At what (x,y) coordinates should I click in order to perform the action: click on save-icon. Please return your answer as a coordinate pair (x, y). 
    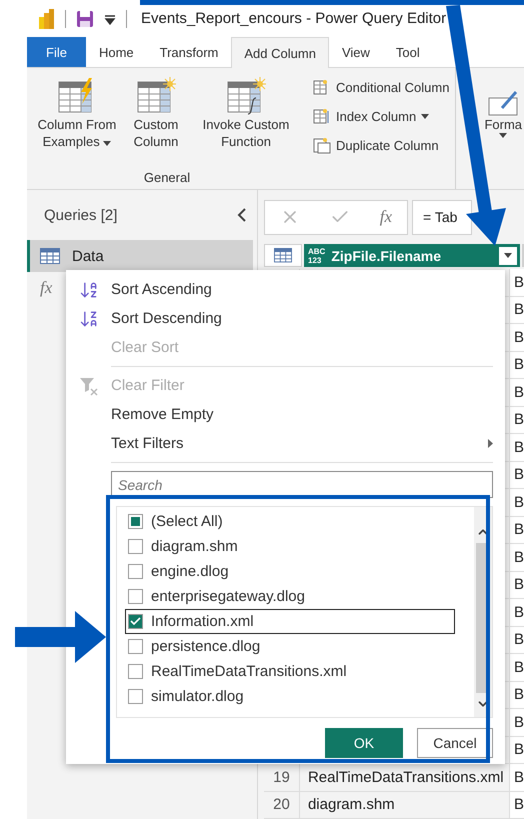
    Looking at the image, I should click on (85, 19).